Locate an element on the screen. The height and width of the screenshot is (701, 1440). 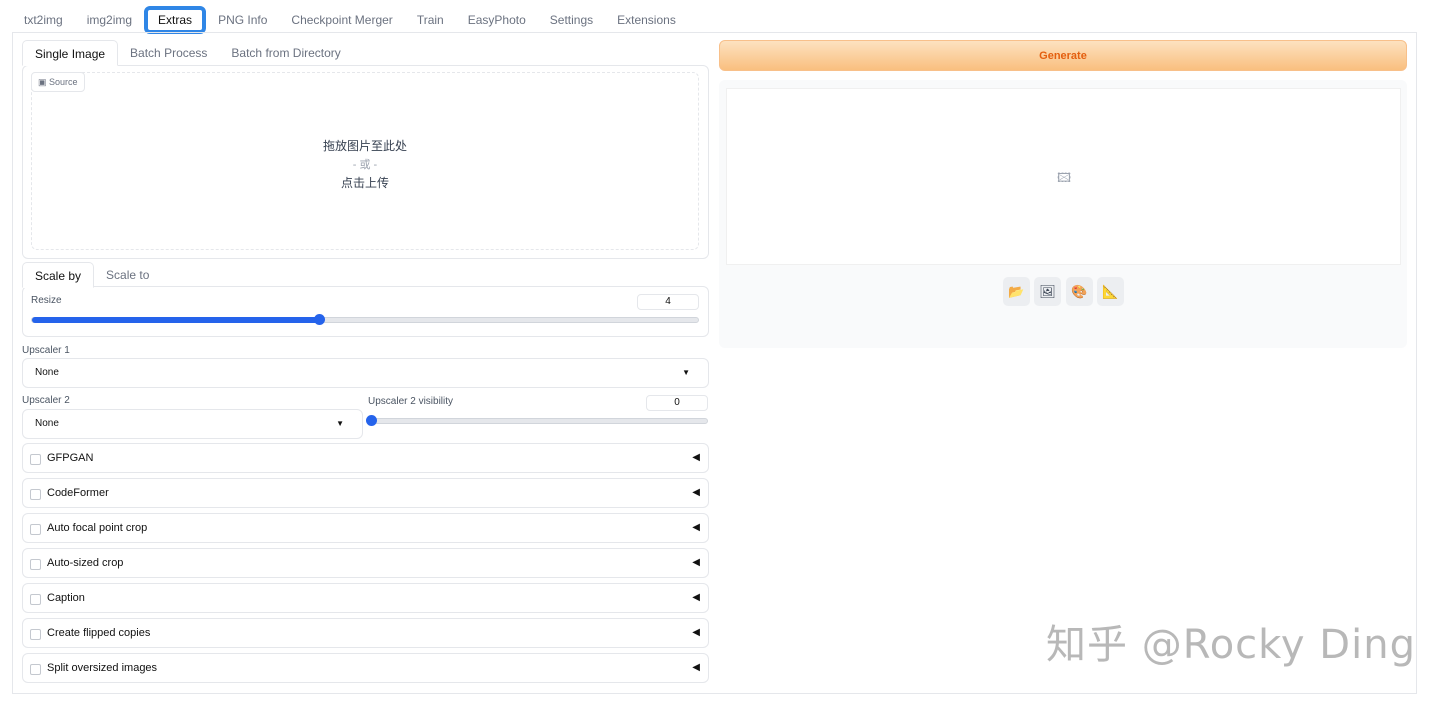
accordion-label: Caption is located at coordinates (66, 598).